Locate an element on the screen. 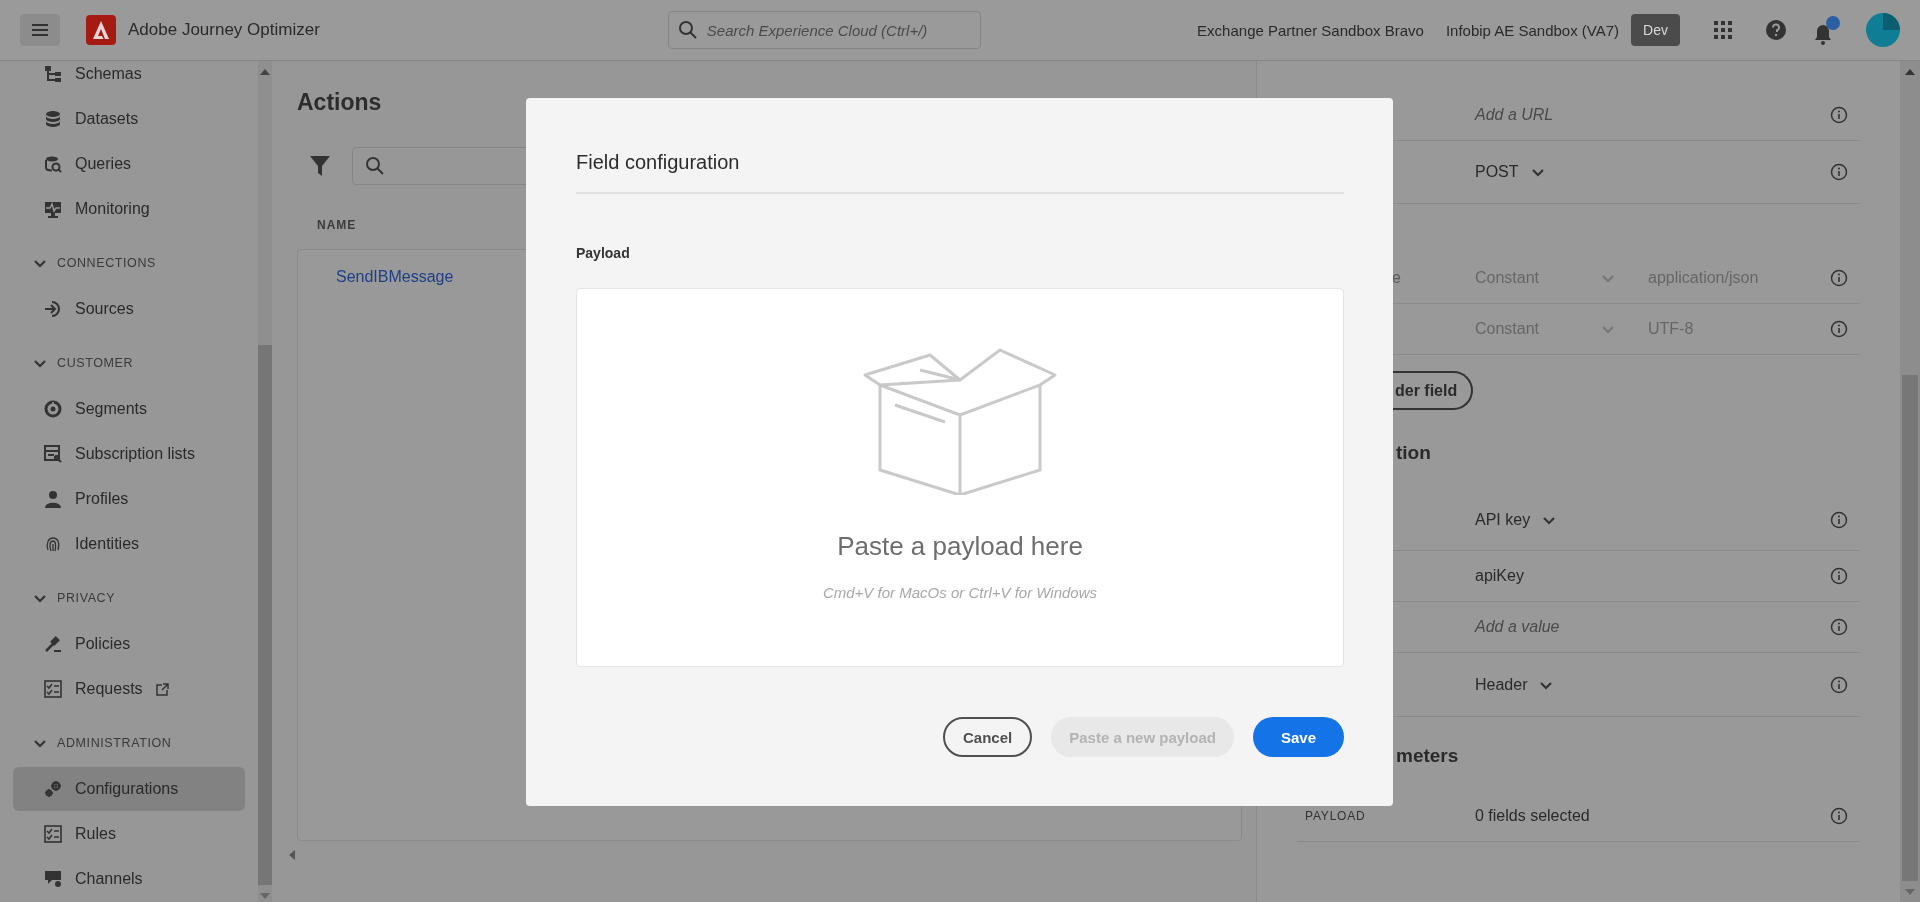 The width and height of the screenshot is (1920, 902). sidebar-item: Channels is located at coordinates (129, 879).